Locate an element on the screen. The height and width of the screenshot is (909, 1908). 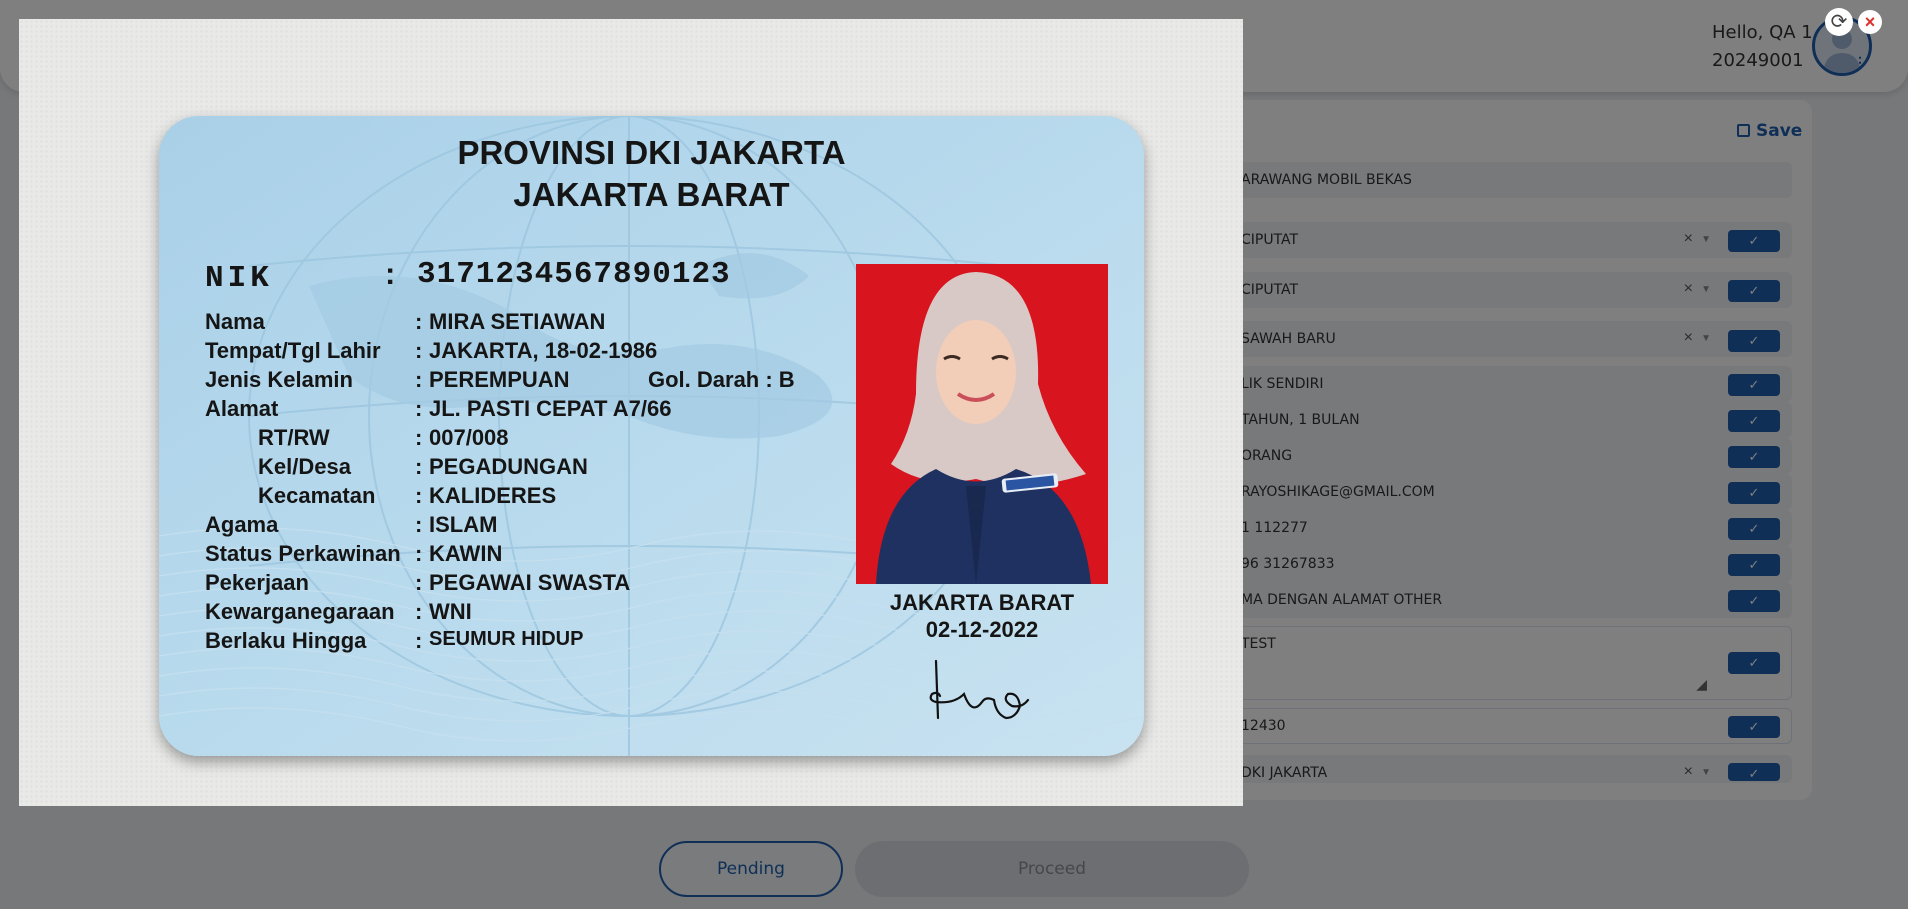
field-label: Berlaku Hingga is located at coordinates (286, 640).